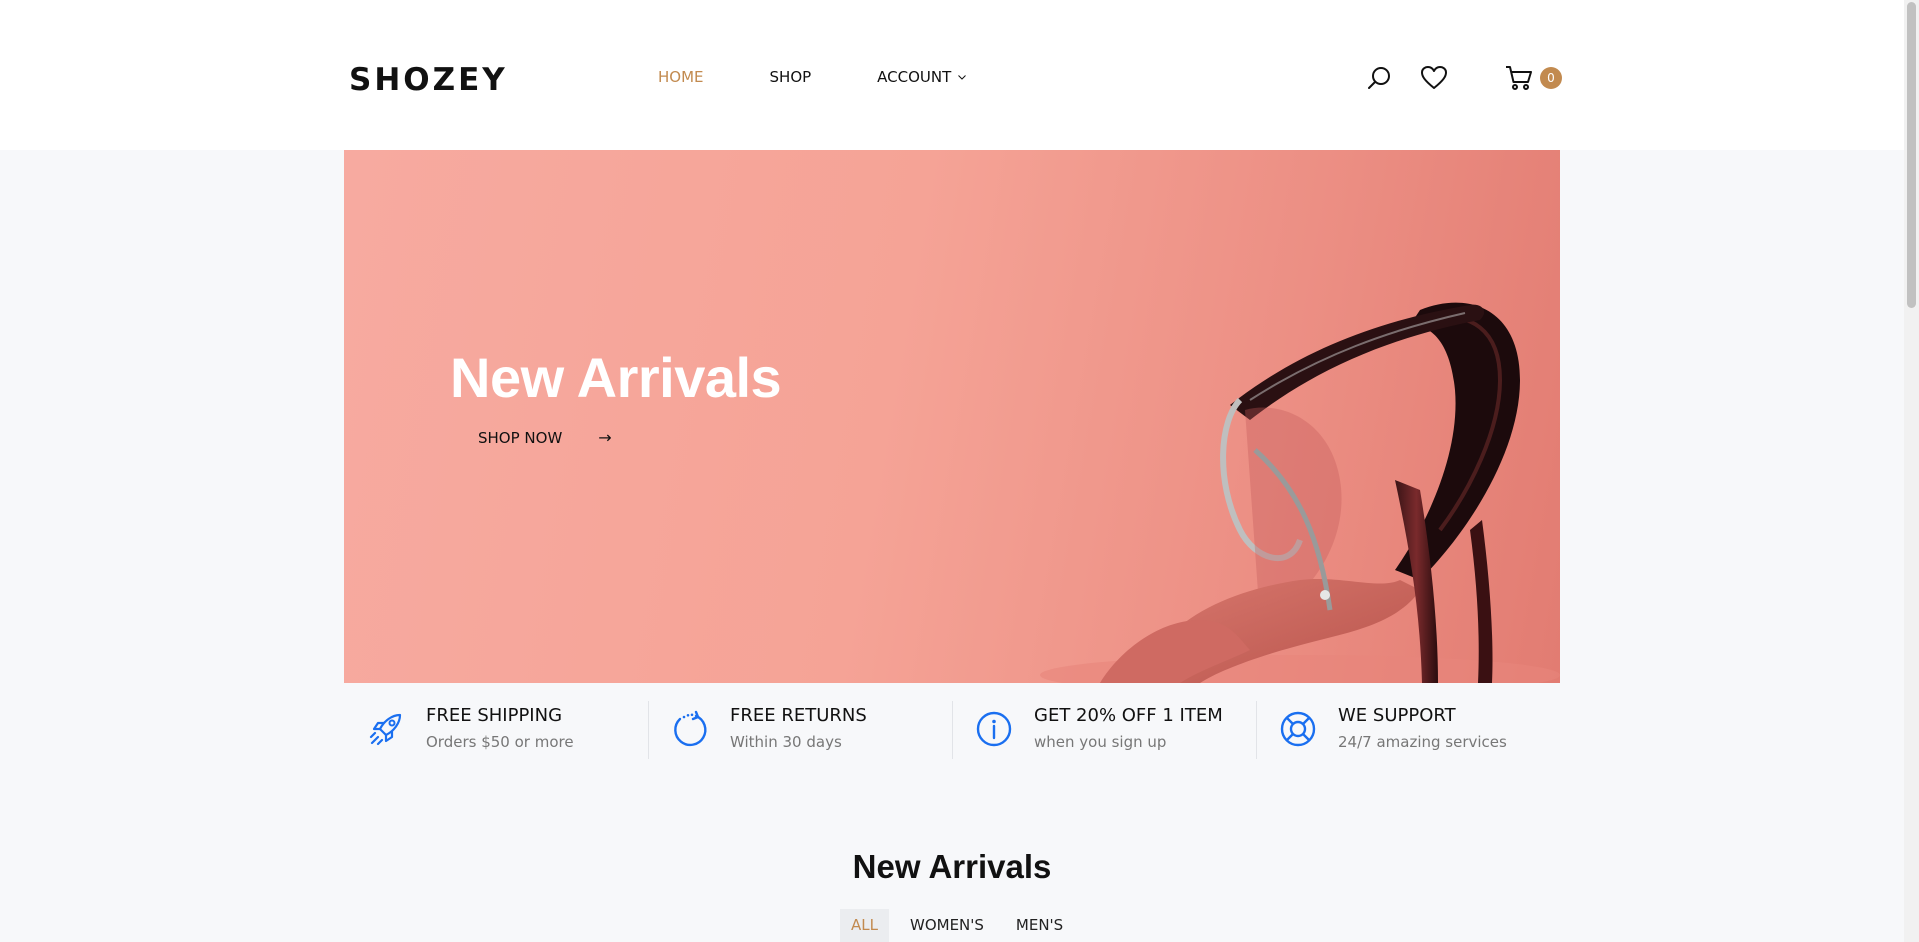  I want to click on feature-free-shipping: FREE SHIPPING Orders $50 or more, so click(496, 733).